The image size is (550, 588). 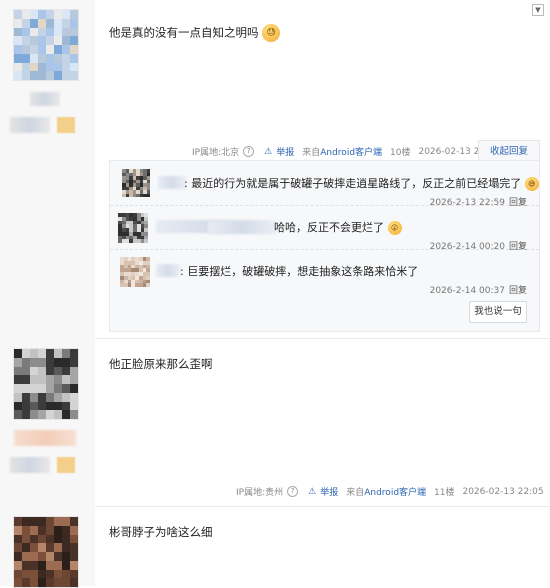 I want to click on say-something-button: 我也说一句, so click(x=498, y=312).